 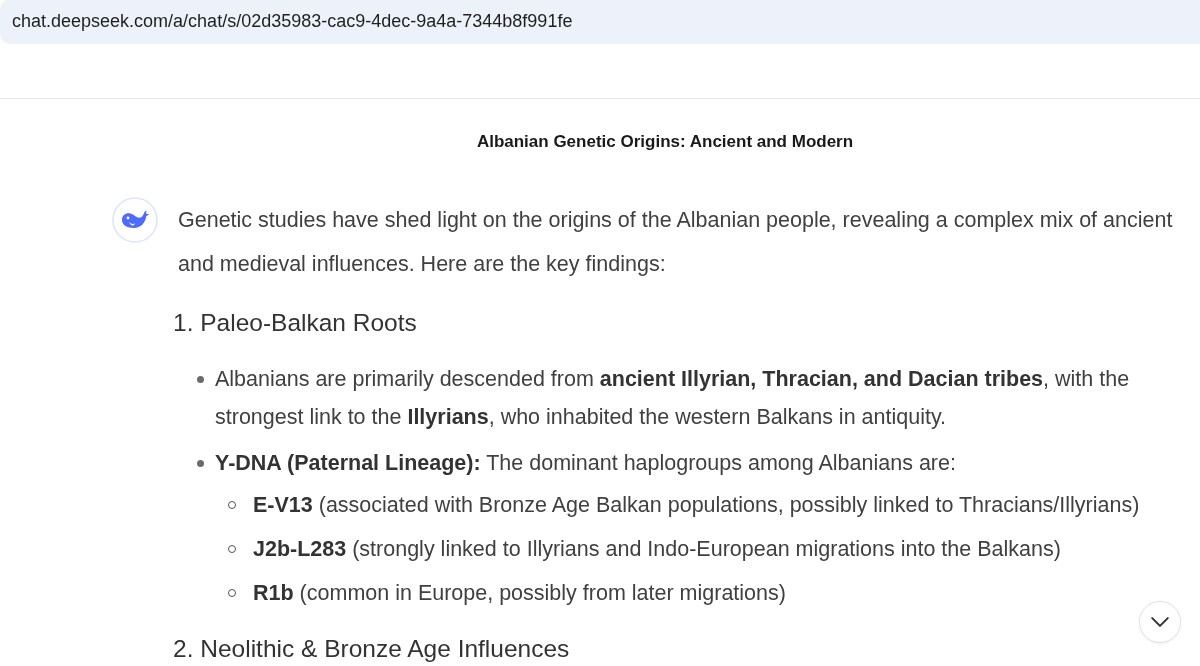 What do you see at coordinates (295, 323) in the screenshot?
I see `section-heading: 1. Paleo-Balkan Roots` at bounding box center [295, 323].